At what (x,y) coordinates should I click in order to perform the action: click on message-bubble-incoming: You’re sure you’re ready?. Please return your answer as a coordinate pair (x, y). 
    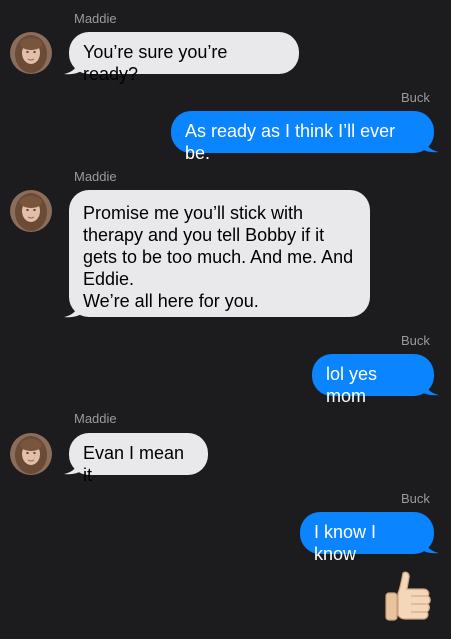
    Looking at the image, I should click on (184, 58).